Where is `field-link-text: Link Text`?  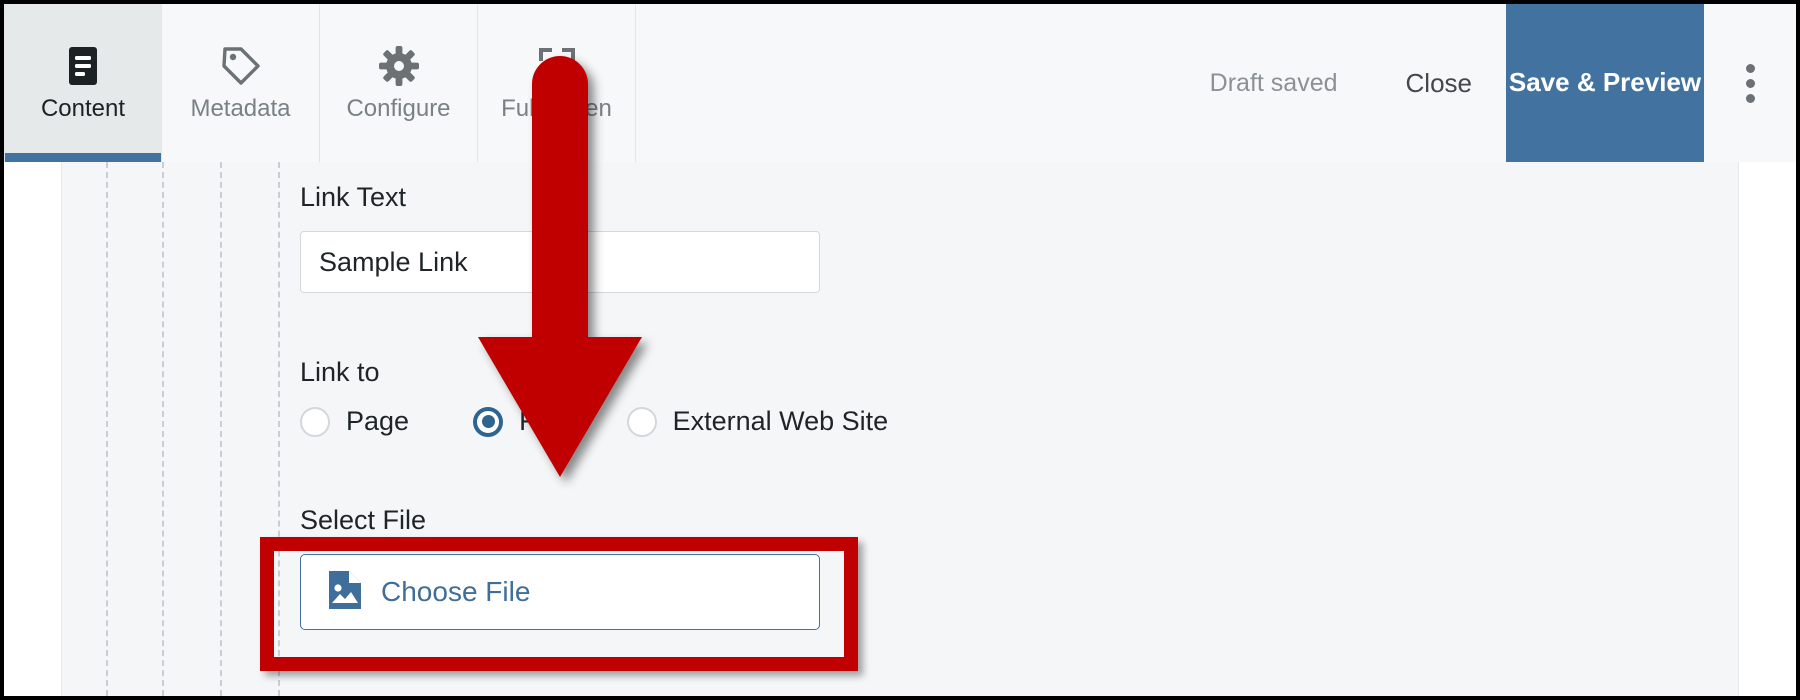 field-link-text: Link Text is located at coordinates (560, 238).